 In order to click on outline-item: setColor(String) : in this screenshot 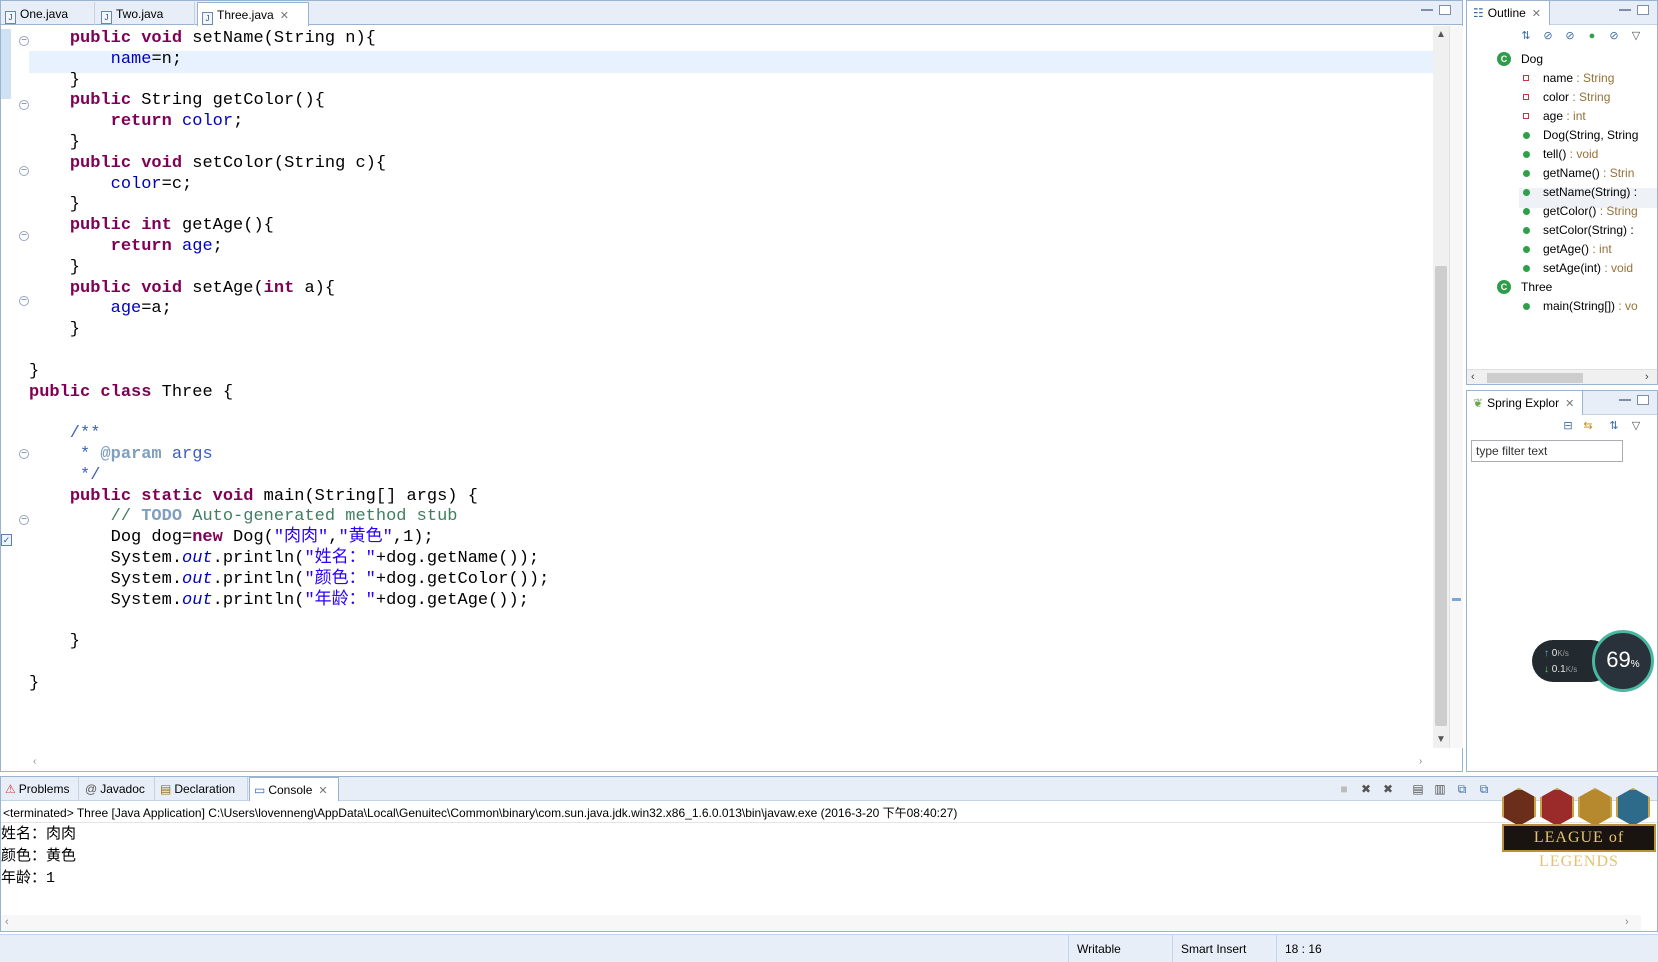, I will do `click(1578, 230)`.